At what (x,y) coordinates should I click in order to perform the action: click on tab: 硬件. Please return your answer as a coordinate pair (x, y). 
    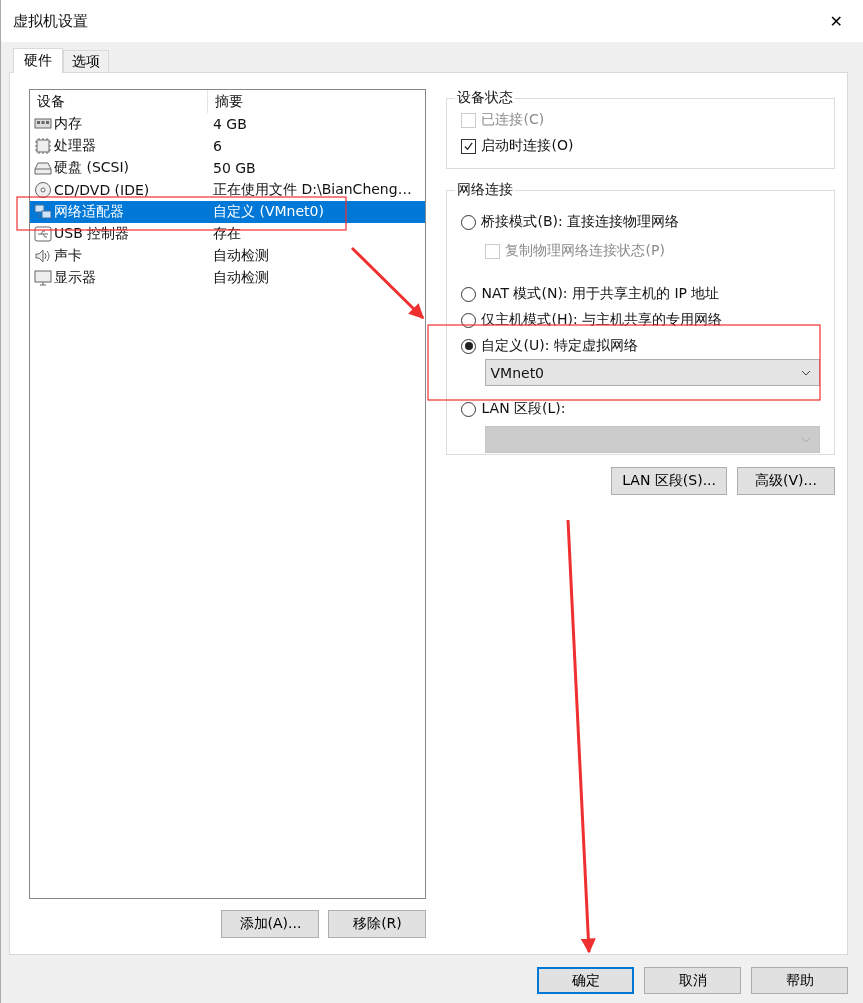
    Looking at the image, I should click on (38, 60).